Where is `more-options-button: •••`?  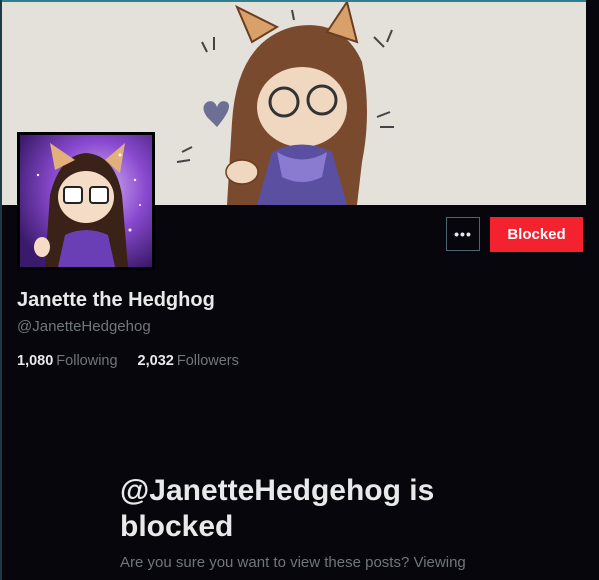 more-options-button: ••• is located at coordinates (463, 234).